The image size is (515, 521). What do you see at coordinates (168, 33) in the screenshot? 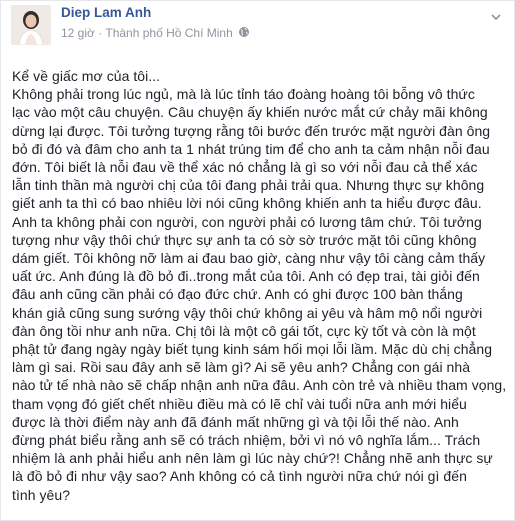
I see `post-location: Thành phố Hồ Chí Minh` at bounding box center [168, 33].